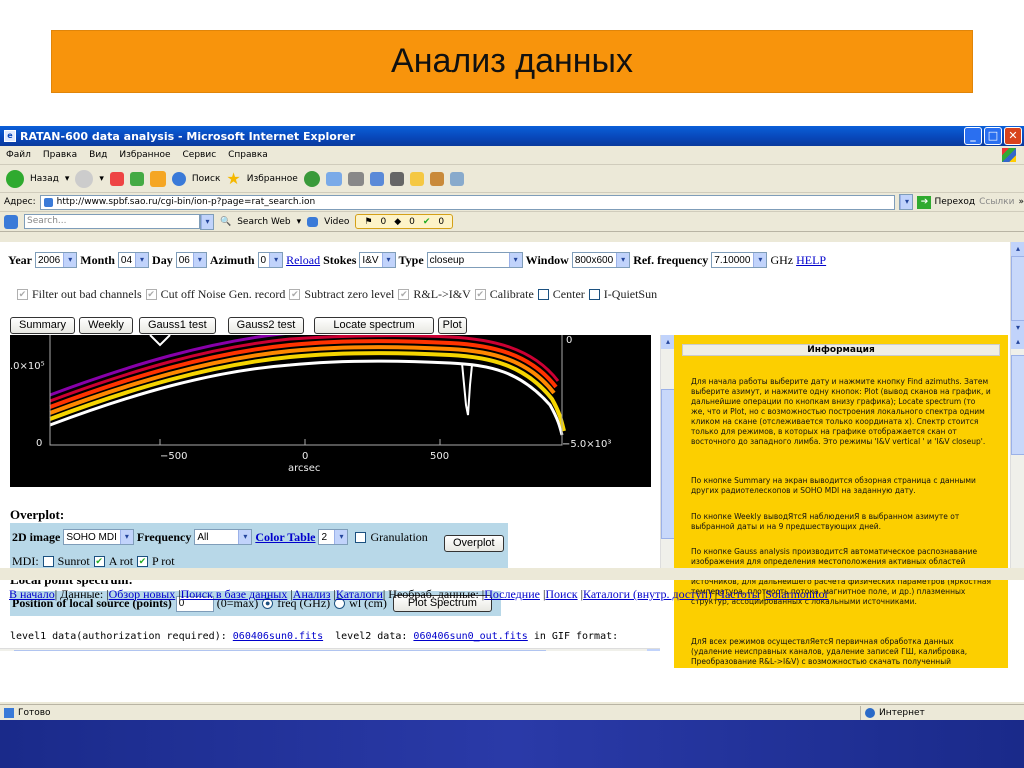 This screenshot has height=768, width=1024. I want to click on search-dropdown-icon: ▾, so click(207, 221).